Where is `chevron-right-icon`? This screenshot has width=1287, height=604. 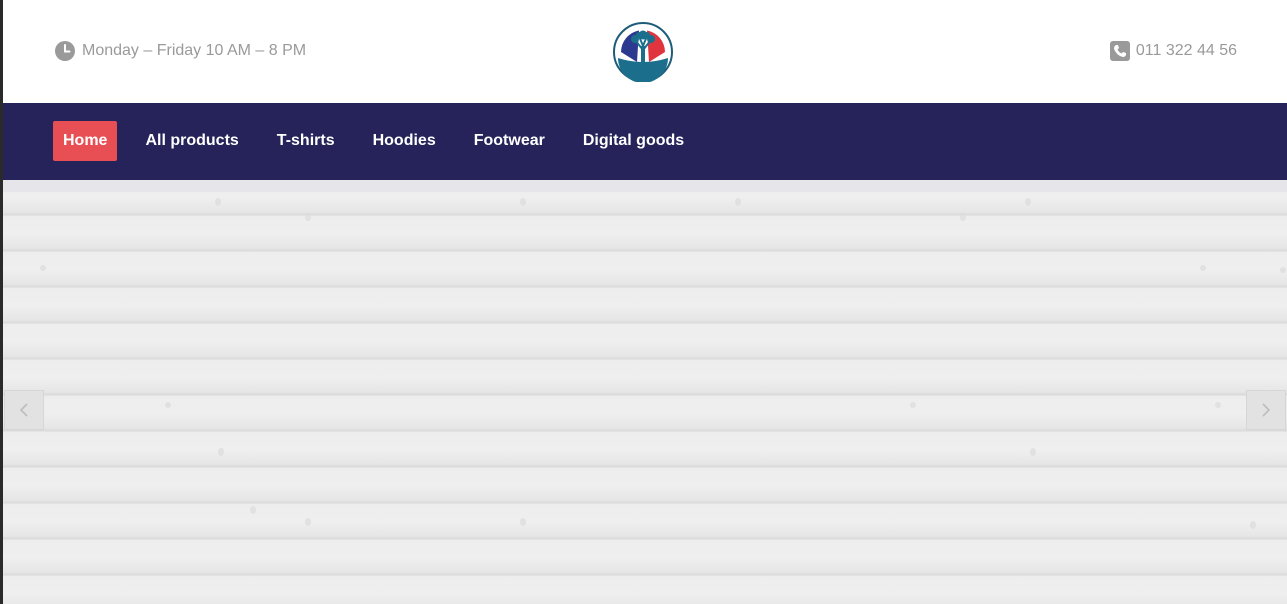 chevron-right-icon is located at coordinates (1266, 410).